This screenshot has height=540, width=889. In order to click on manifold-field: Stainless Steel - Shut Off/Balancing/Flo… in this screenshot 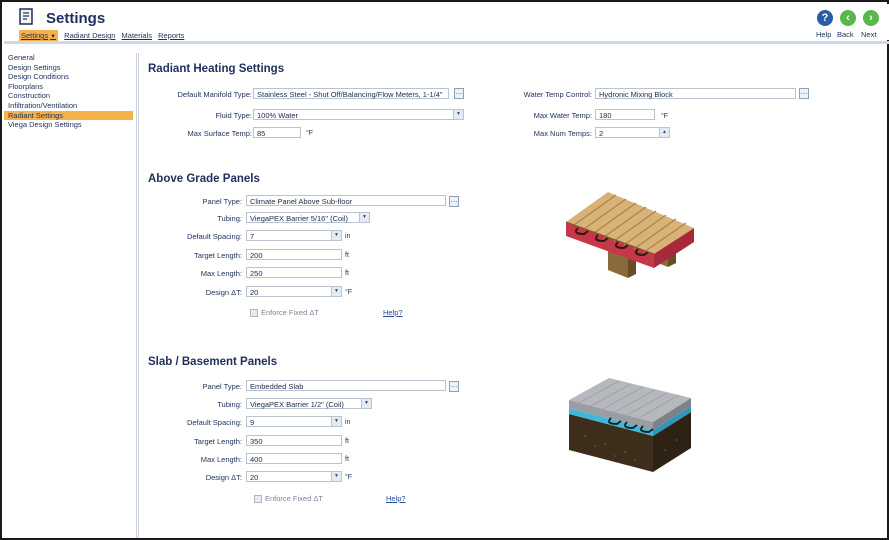, I will do `click(351, 93)`.